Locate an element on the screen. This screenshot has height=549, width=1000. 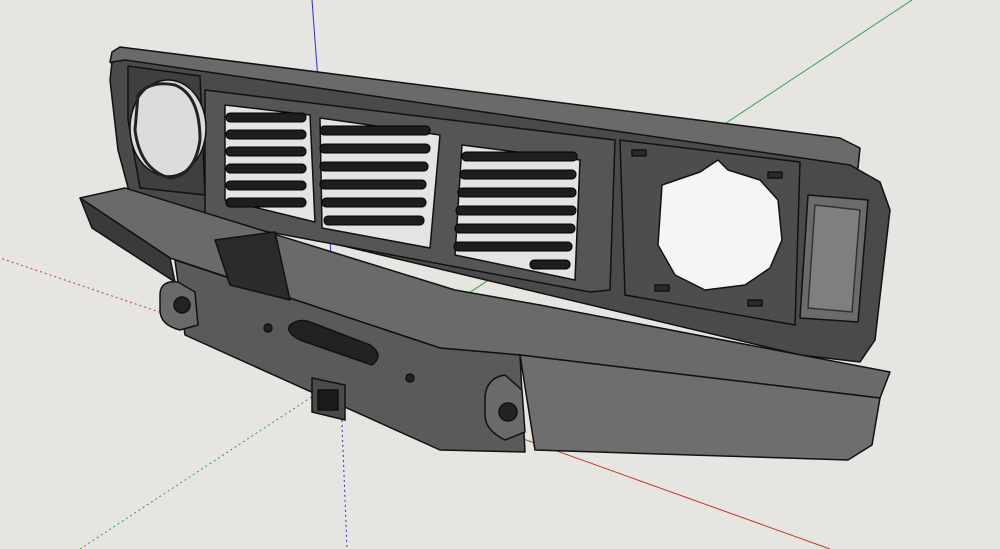
green-axis-negative is located at coordinates (212, 461).